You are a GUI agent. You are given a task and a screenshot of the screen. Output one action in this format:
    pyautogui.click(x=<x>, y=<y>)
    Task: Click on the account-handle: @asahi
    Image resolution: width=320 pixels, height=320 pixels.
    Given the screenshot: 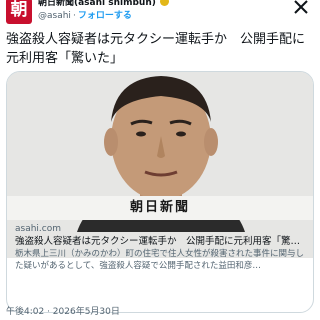 What is the action you would take?
    pyautogui.click(x=54, y=16)
    